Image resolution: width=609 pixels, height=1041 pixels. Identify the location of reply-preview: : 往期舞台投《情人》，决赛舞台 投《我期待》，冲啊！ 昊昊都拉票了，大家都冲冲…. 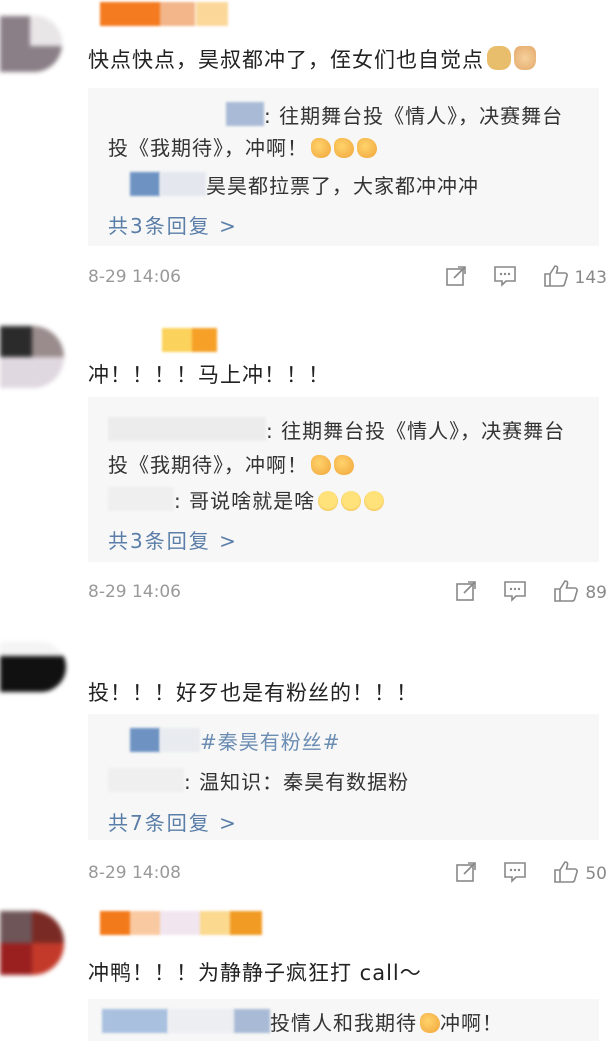
(343, 167).